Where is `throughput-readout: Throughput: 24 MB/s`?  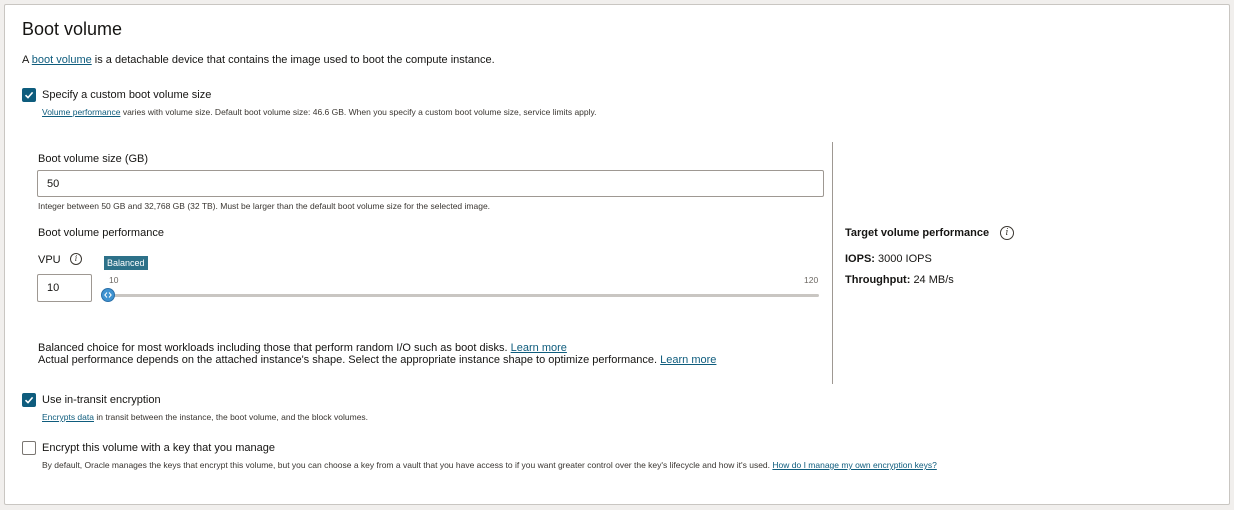 throughput-readout: Throughput: 24 MB/s is located at coordinates (899, 280).